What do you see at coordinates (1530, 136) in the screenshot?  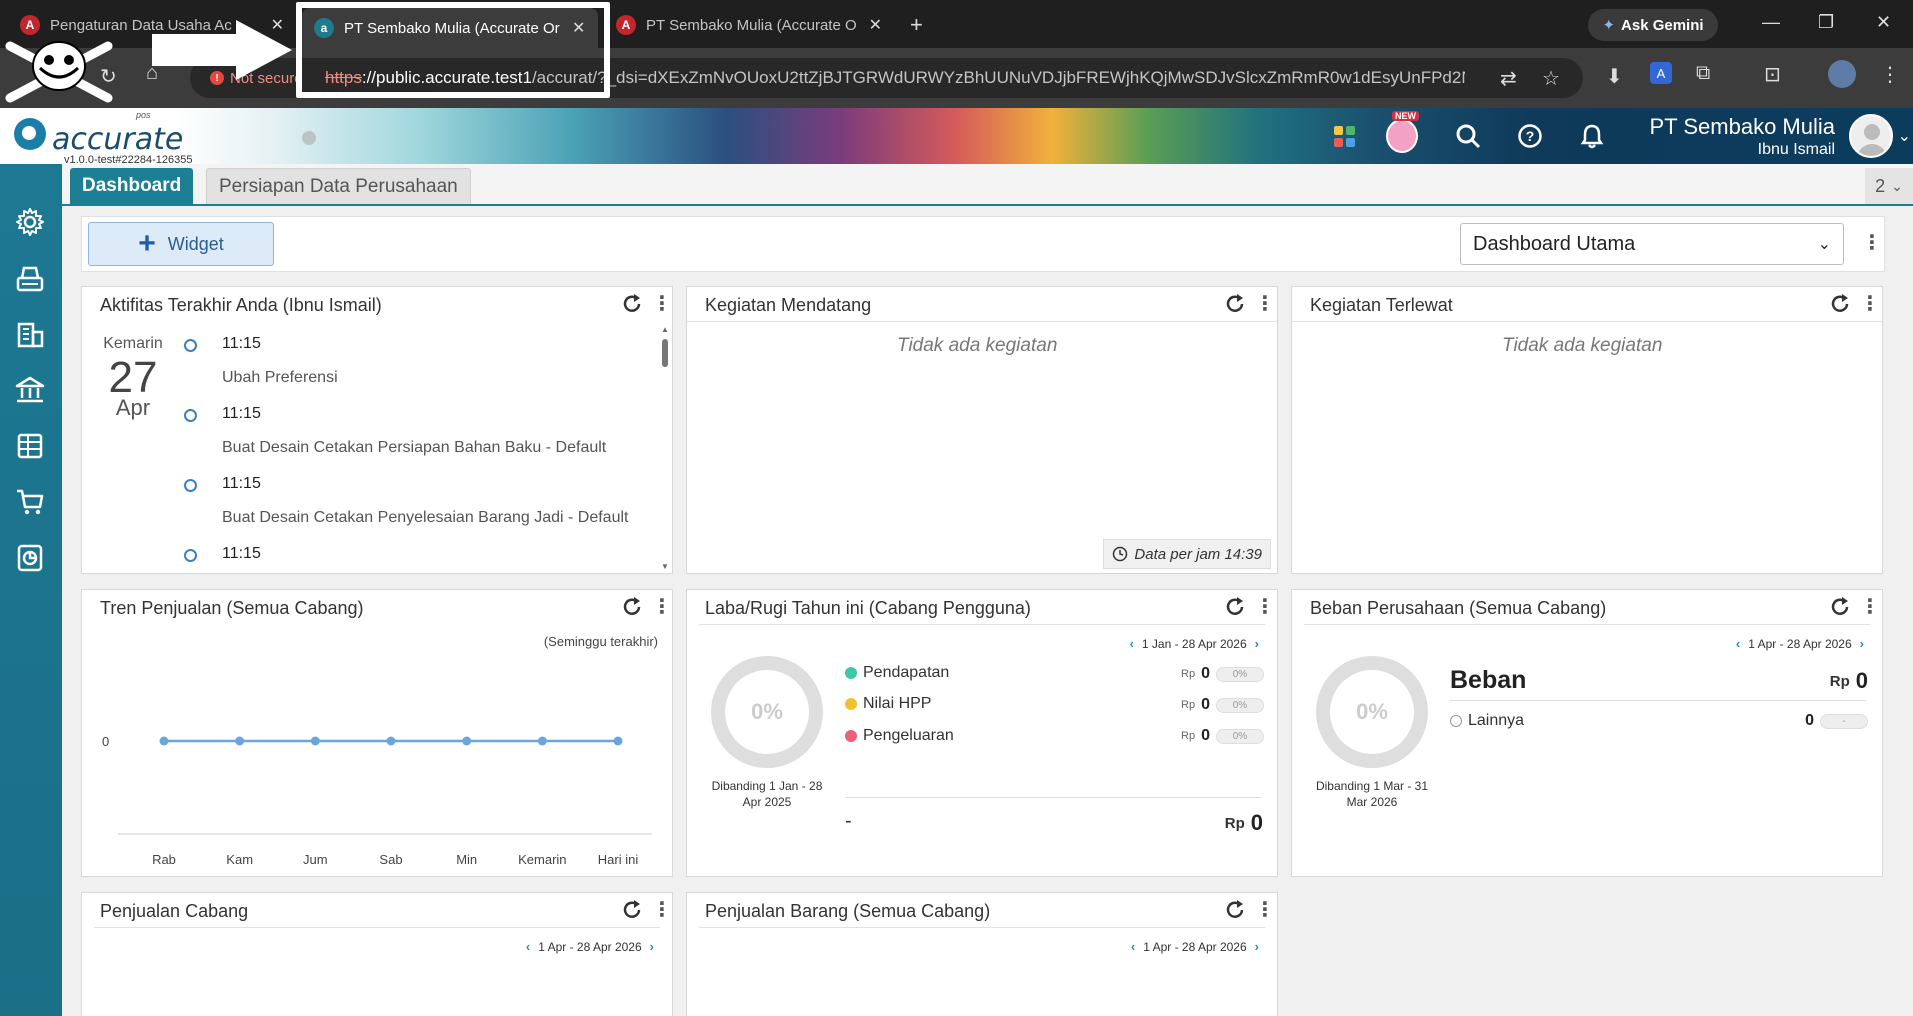 I see `help-icon: ?` at bounding box center [1530, 136].